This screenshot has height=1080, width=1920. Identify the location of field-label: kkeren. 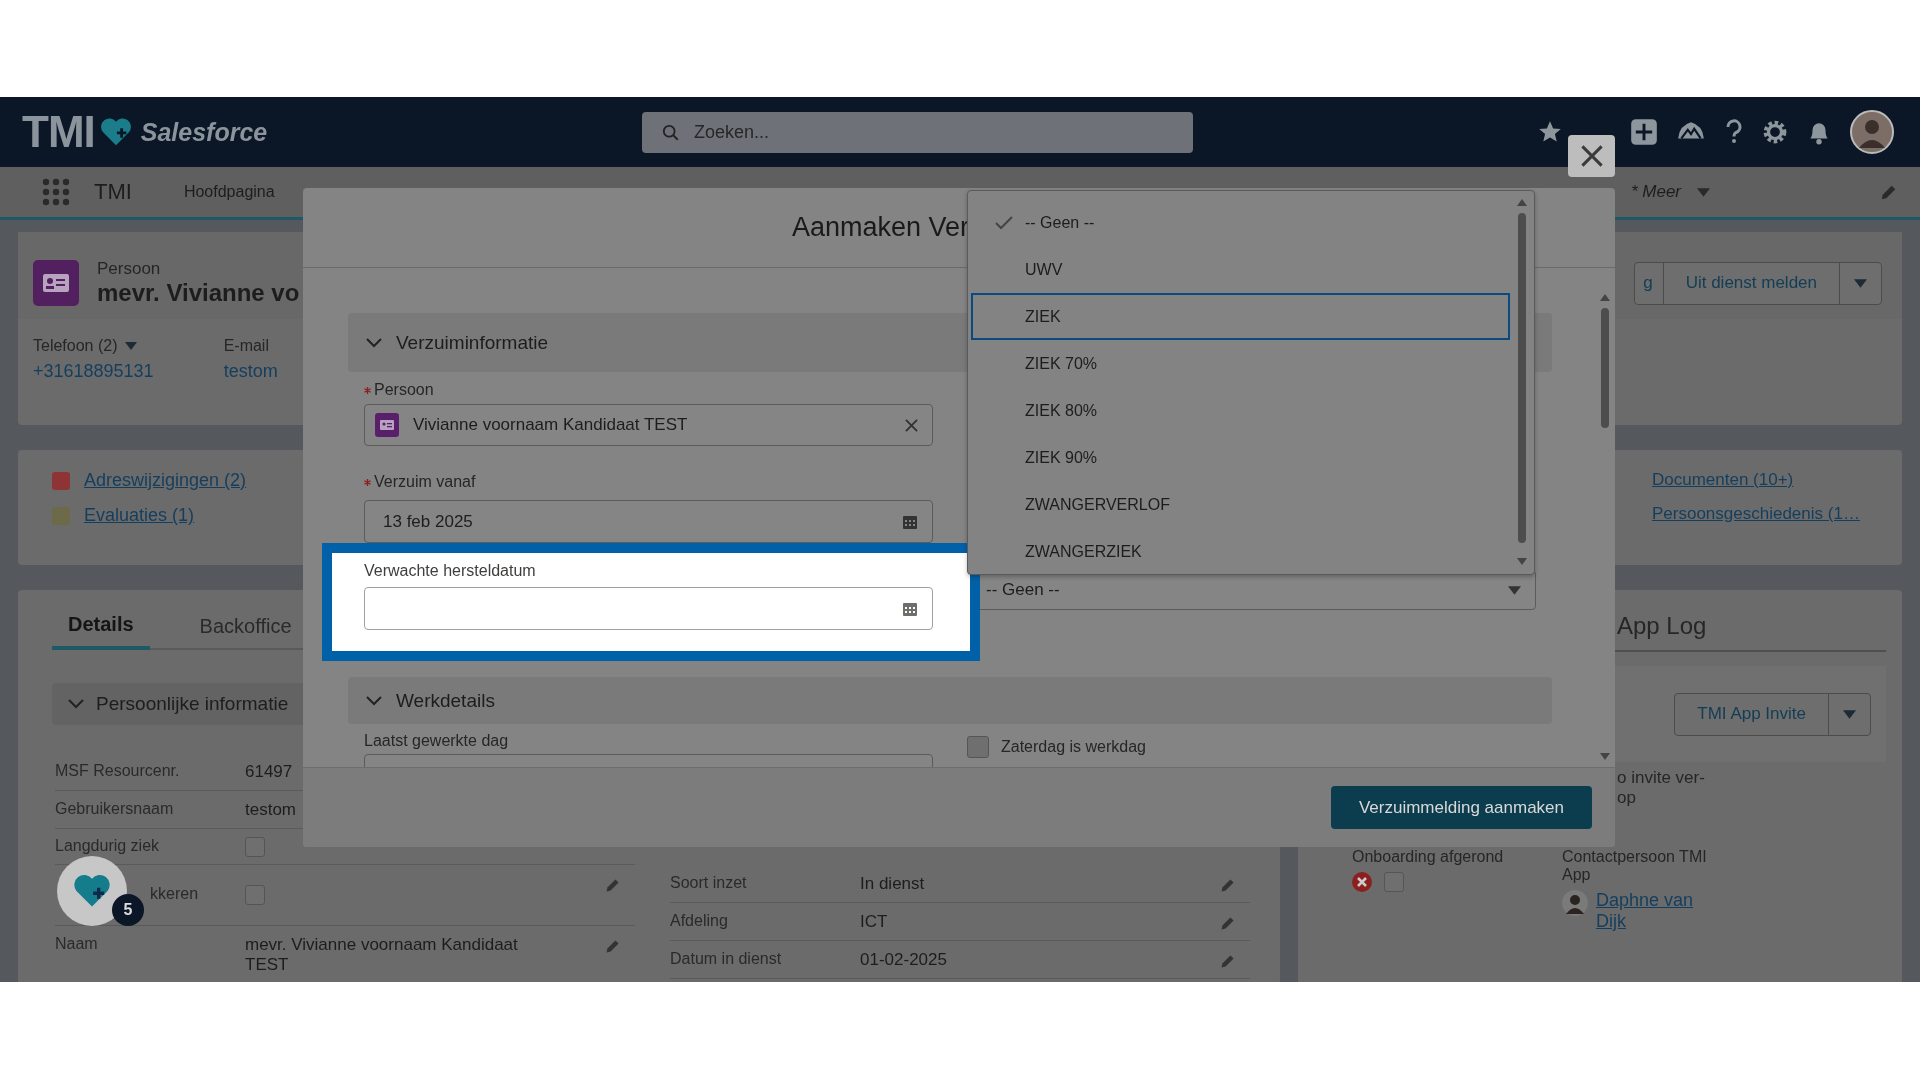
(175, 894).